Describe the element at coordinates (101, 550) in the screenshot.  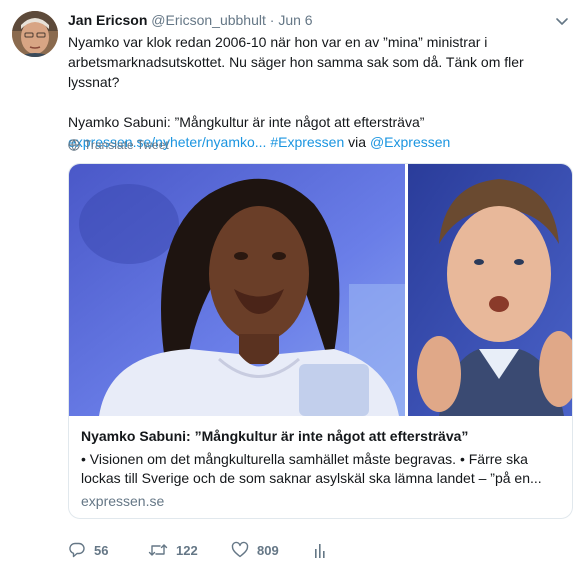
I see `reply-count: 56` at that location.